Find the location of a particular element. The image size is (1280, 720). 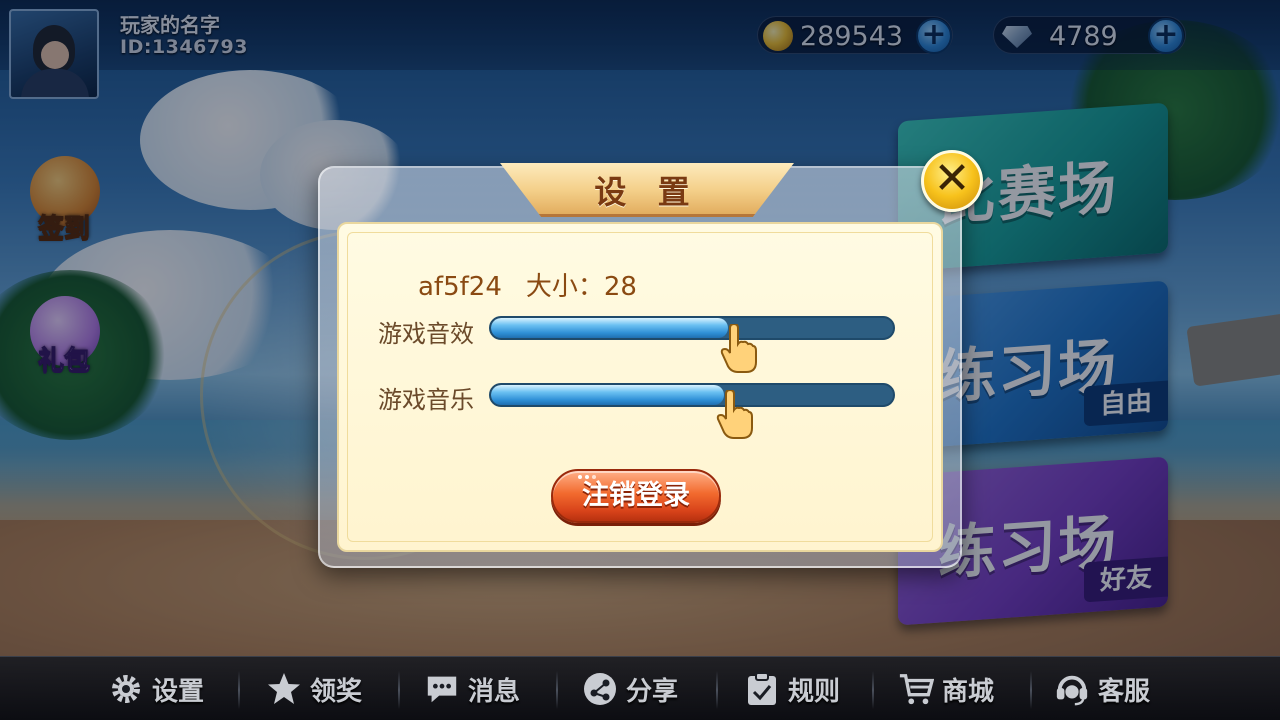

rules-icon is located at coordinates (762, 689).